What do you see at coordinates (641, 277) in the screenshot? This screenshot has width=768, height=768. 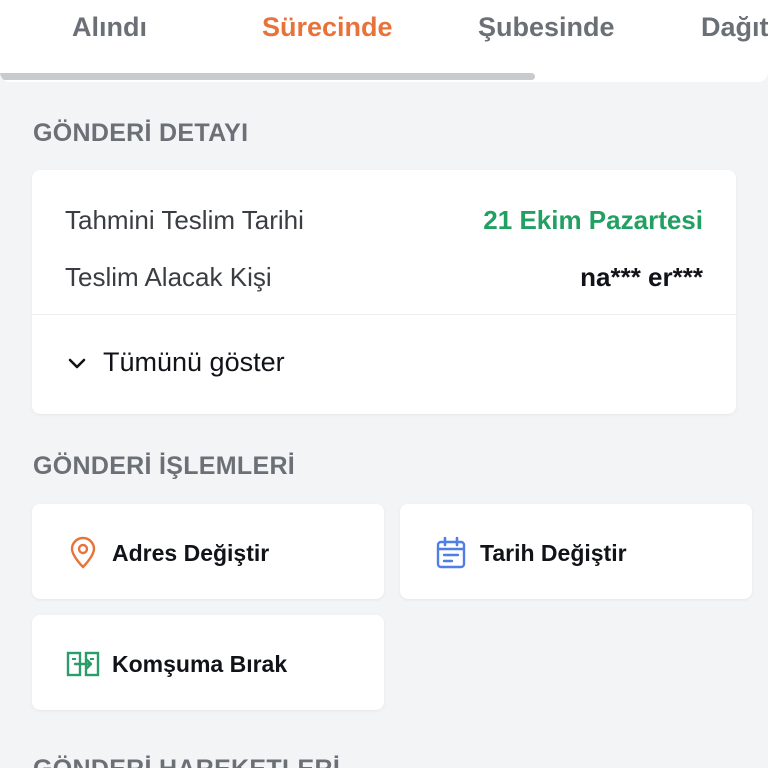 I see `recipient-value: na*** er***` at bounding box center [641, 277].